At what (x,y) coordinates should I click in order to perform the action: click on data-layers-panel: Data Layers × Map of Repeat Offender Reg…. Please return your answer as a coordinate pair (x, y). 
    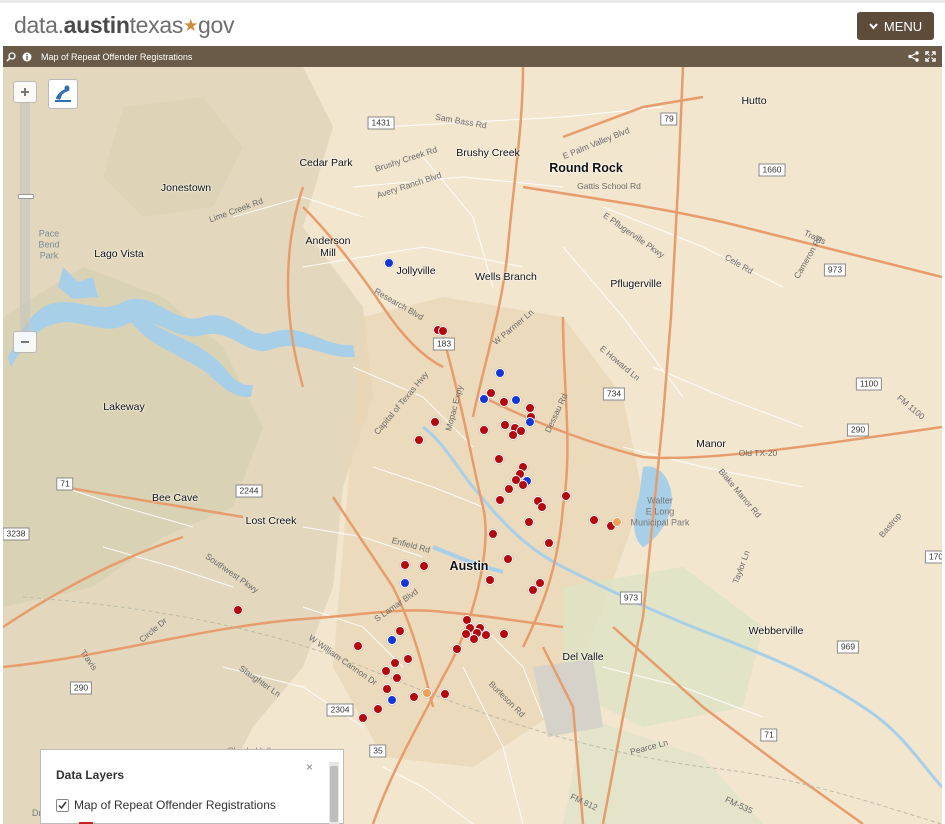
    Looking at the image, I should click on (192, 786).